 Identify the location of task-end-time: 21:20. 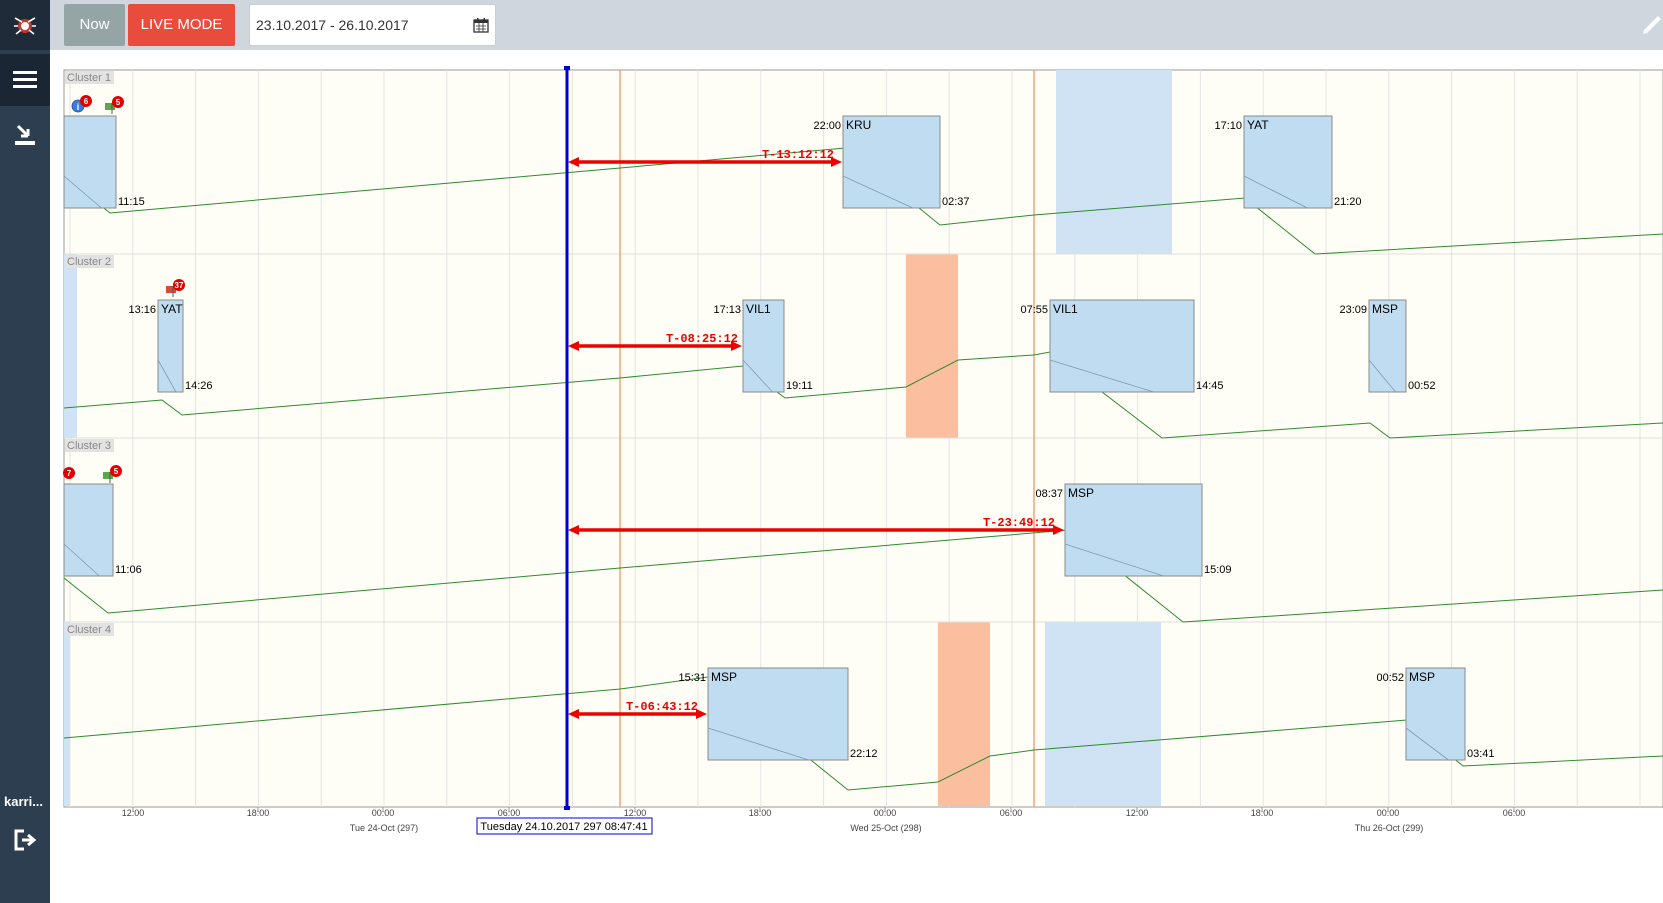
(1348, 202).